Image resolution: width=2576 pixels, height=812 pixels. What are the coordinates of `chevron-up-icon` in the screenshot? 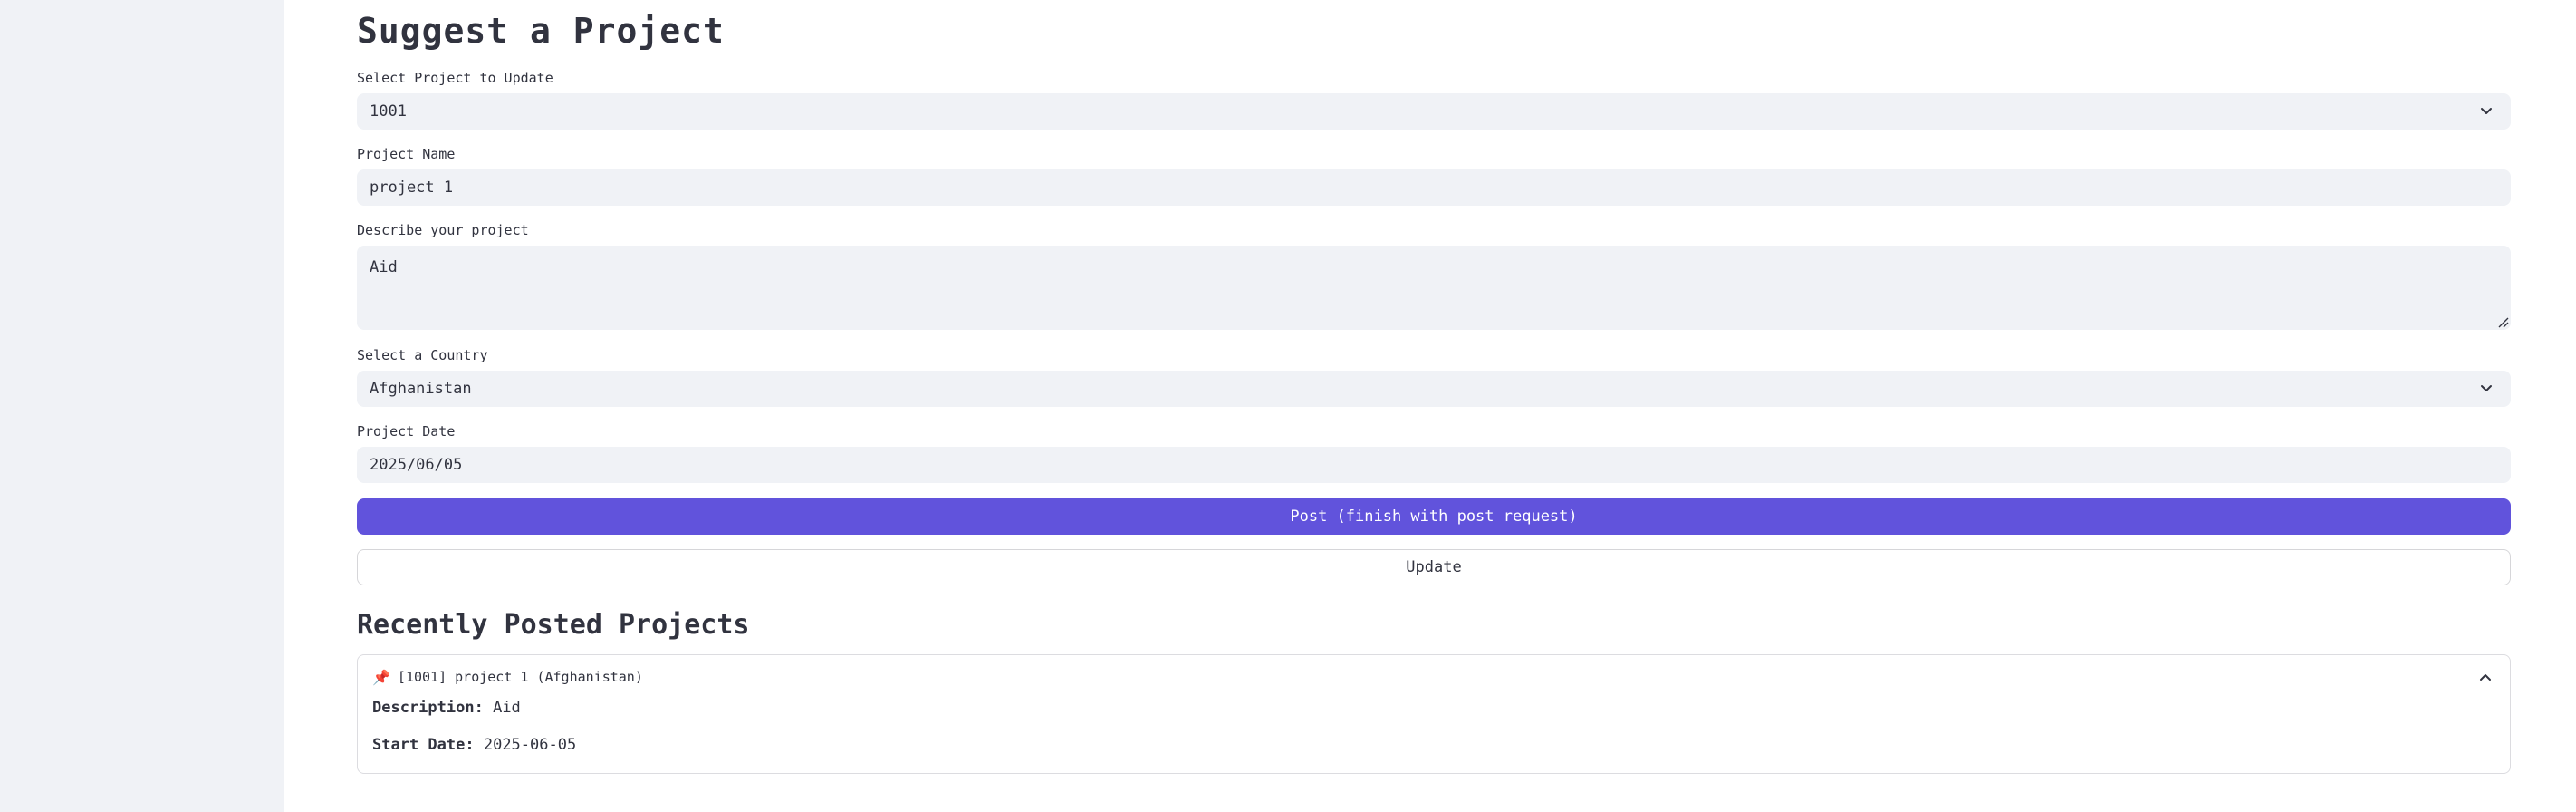 It's located at (2485, 677).